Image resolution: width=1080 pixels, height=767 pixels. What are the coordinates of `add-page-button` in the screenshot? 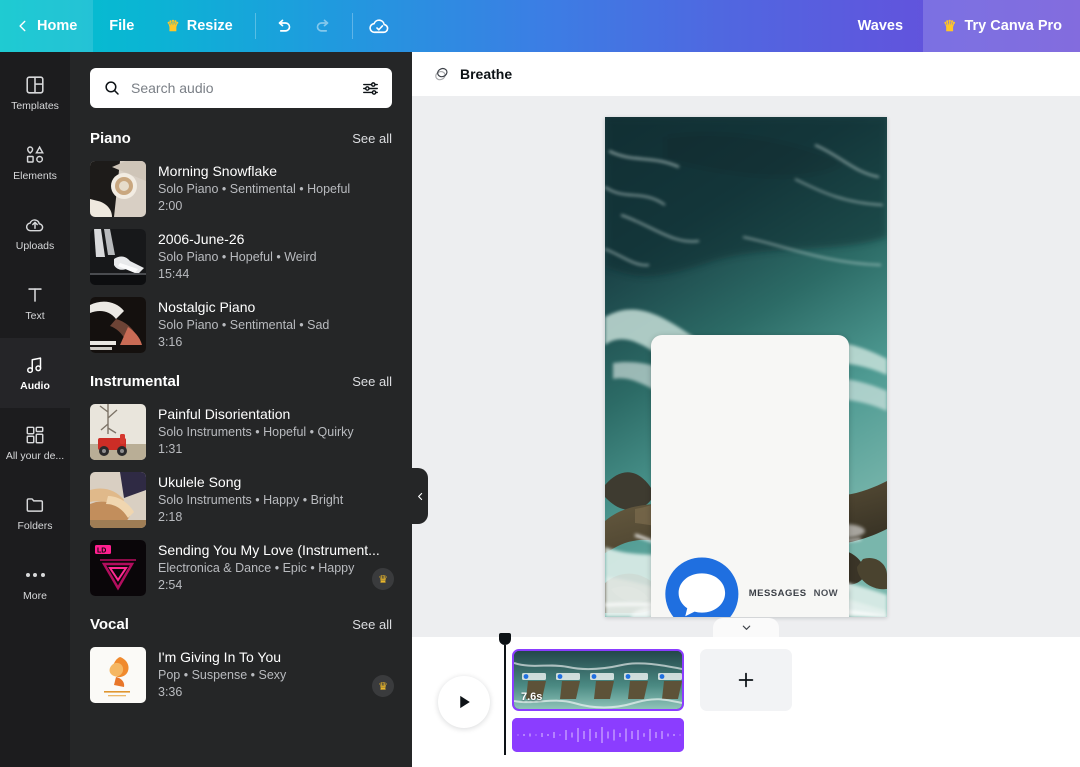 It's located at (746, 680).